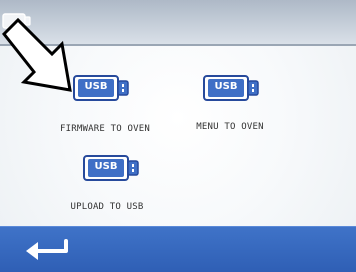 This screenshot has width=356, height=272. I want to click on menu-to-oven-label: MENU TO OVEN, so click(230, 127).